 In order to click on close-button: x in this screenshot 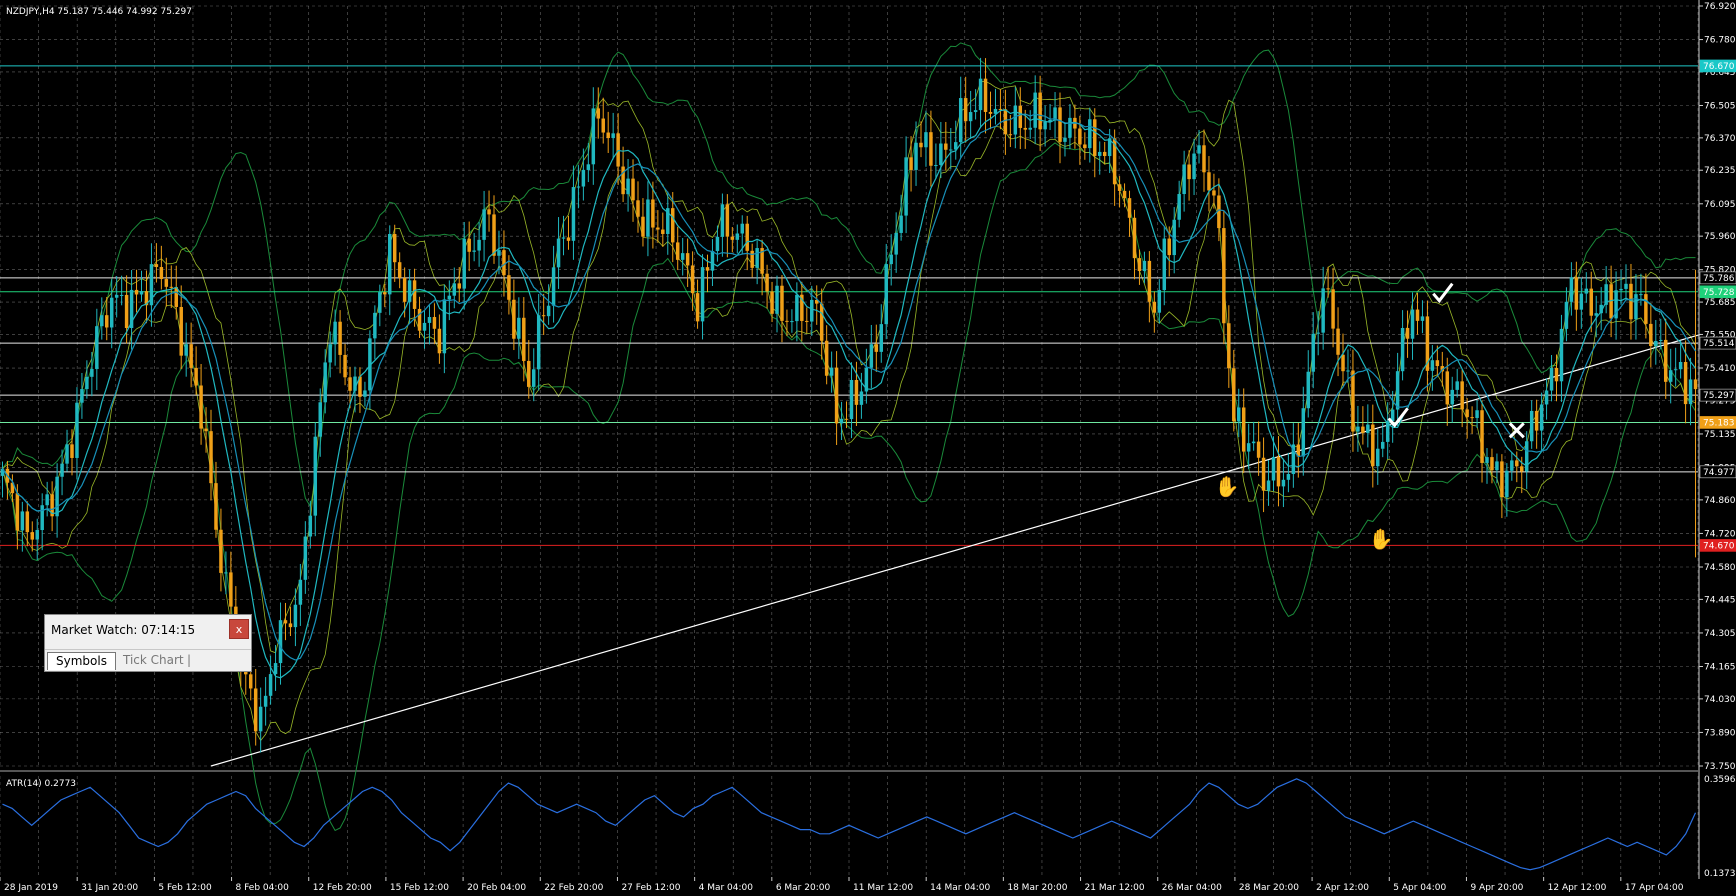, I will do `click(239, 629)`.